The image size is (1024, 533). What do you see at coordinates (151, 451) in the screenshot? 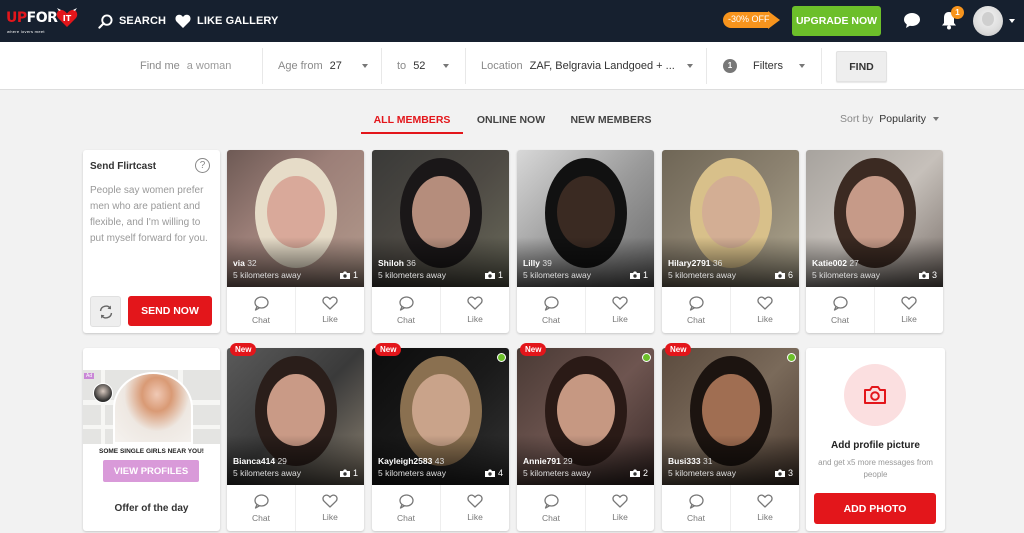
I see `ad-headline: SOME SINGLE GIRLS NEAR YOU!` at bounding box center [151, 451].